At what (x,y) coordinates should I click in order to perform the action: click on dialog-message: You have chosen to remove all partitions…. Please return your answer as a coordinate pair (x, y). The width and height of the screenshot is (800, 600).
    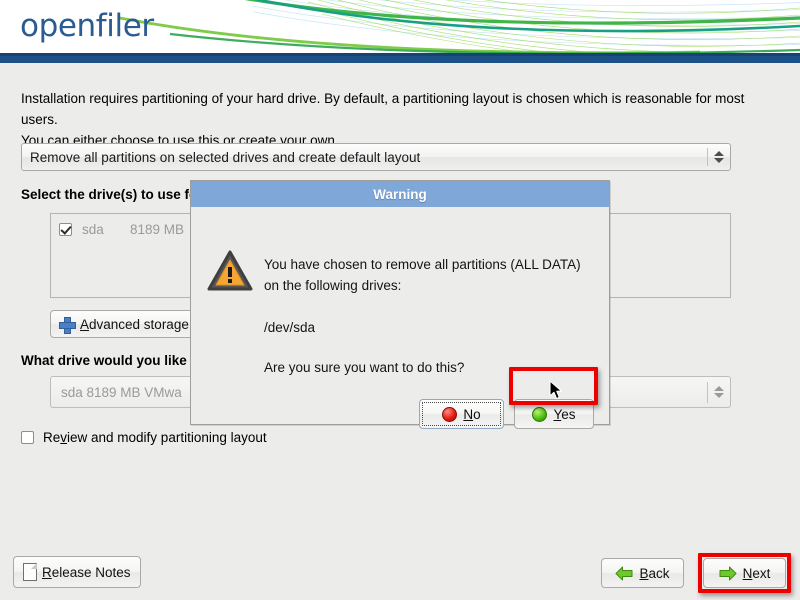
    Looking at the image, I should click on (422, 275).